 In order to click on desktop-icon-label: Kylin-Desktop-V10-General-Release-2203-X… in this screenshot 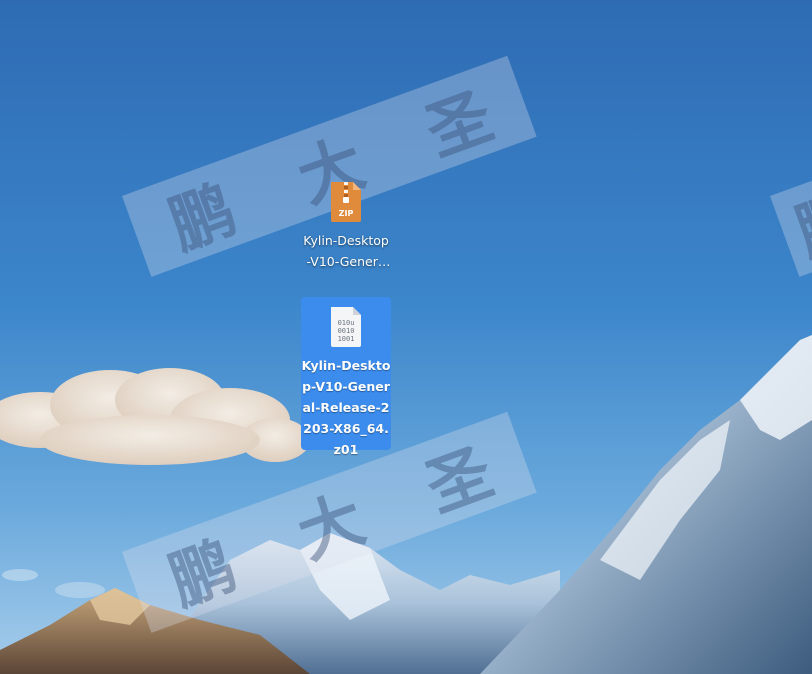, I will do `click(346, 407)`.